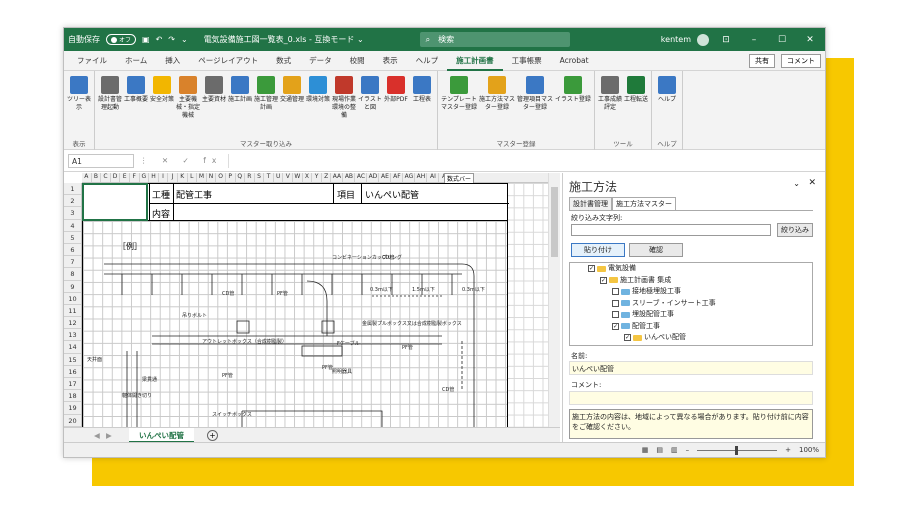 The height and width of the screenshot is (515, 916). What do you see at coordinates (72, 372) in the screenshot?
I see `row-header: 16` at bounding box center [72, 372].